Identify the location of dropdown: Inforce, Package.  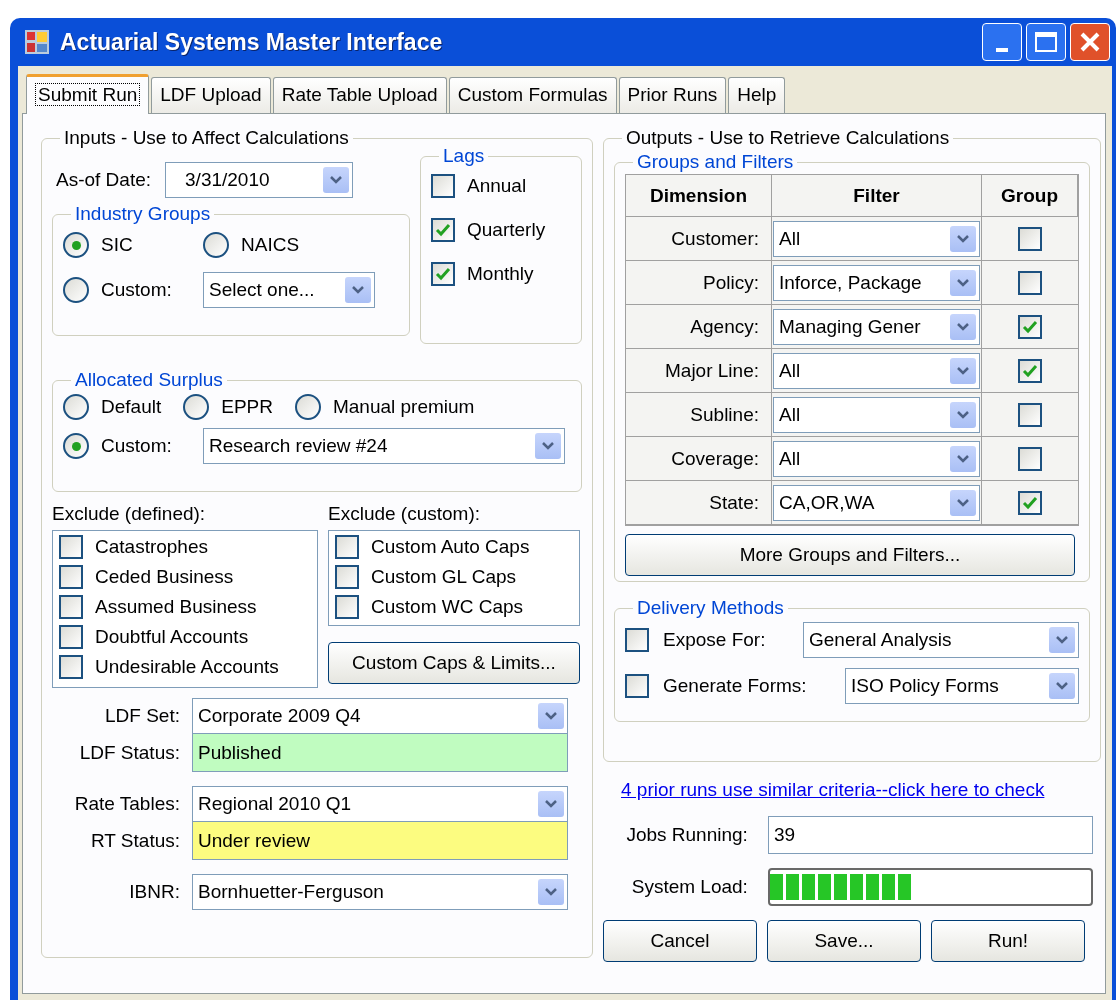
(876, 282).